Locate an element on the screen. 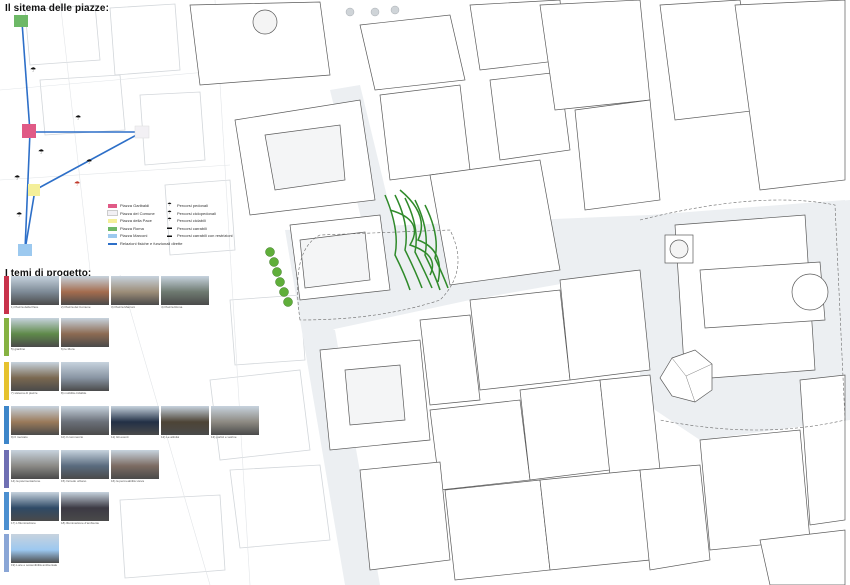 The image size is (850, 585). theme-caption: 11) Gli eventi is located at coordinates (120, 437).